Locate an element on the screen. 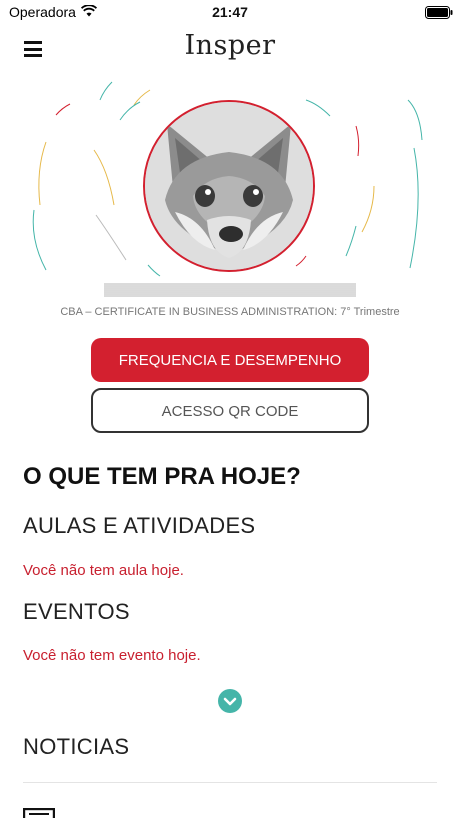 Image resolution: width=460 pixels, height=818 pixels. fox-mascot-icon is located at coordinates (229, 186).